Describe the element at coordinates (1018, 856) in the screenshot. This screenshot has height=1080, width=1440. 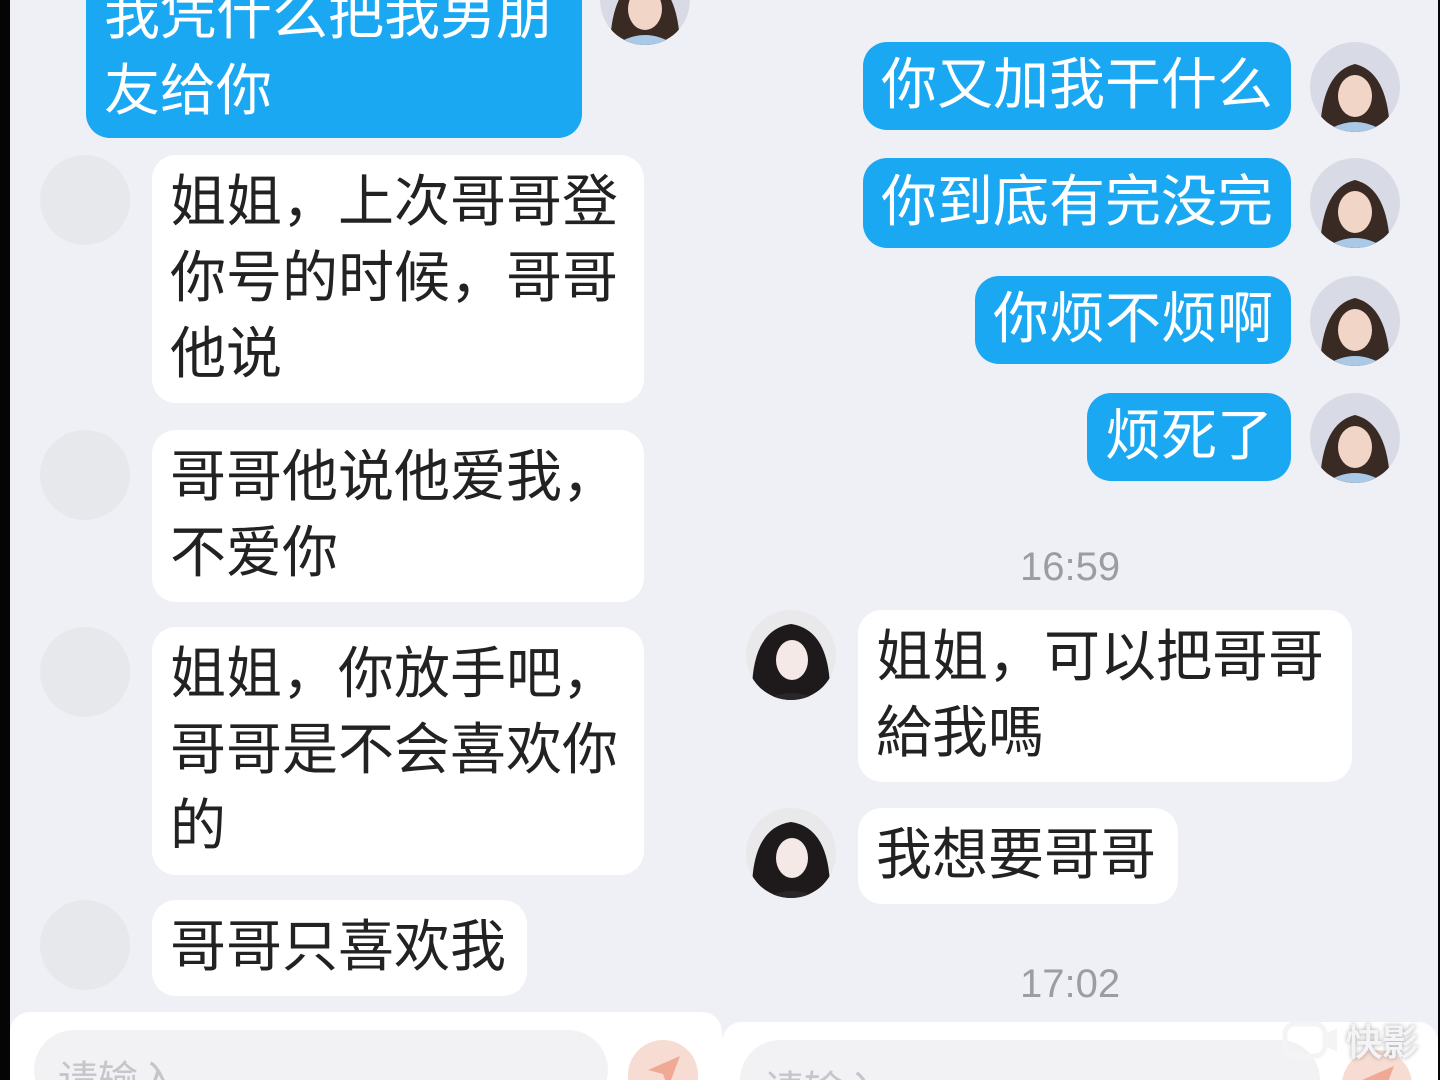
I see `incoming-message: 我想要哥哥` at that location.